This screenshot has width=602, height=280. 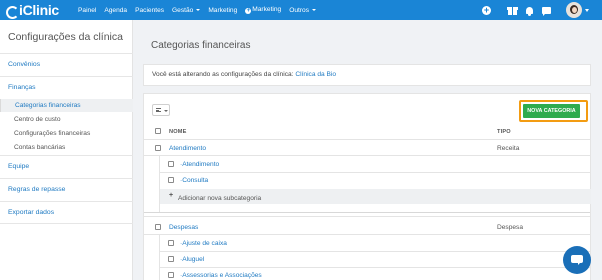 I want to click on sidebar-item-label: Regras de repasse, so click(x=37, y=189).